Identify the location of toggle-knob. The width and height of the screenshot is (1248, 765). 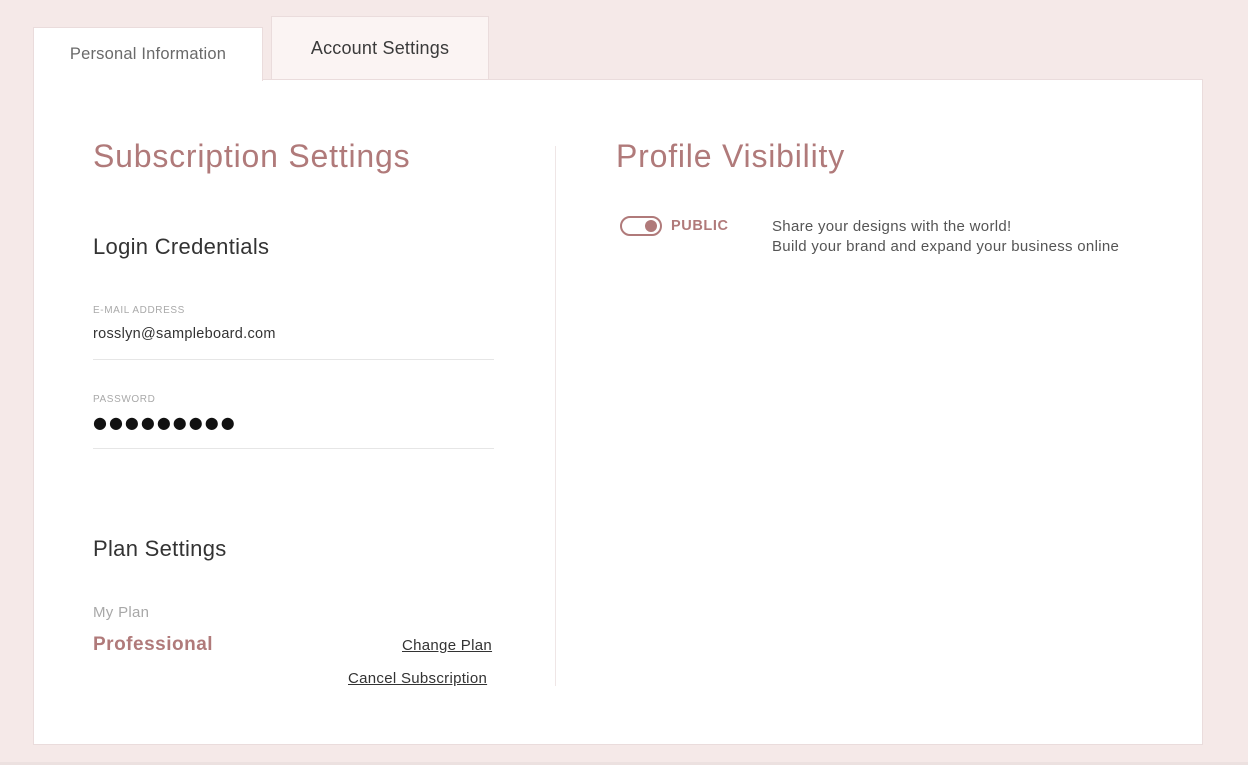
(651, 226).